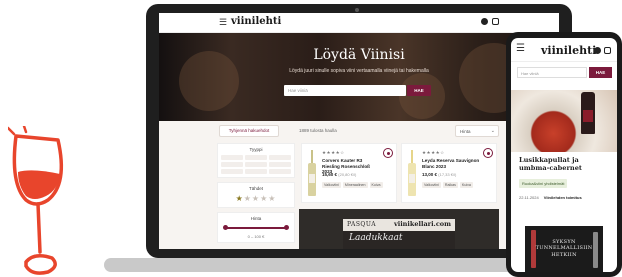  I want to click on unit-price: (20,80 €/l), so click(347, 174).